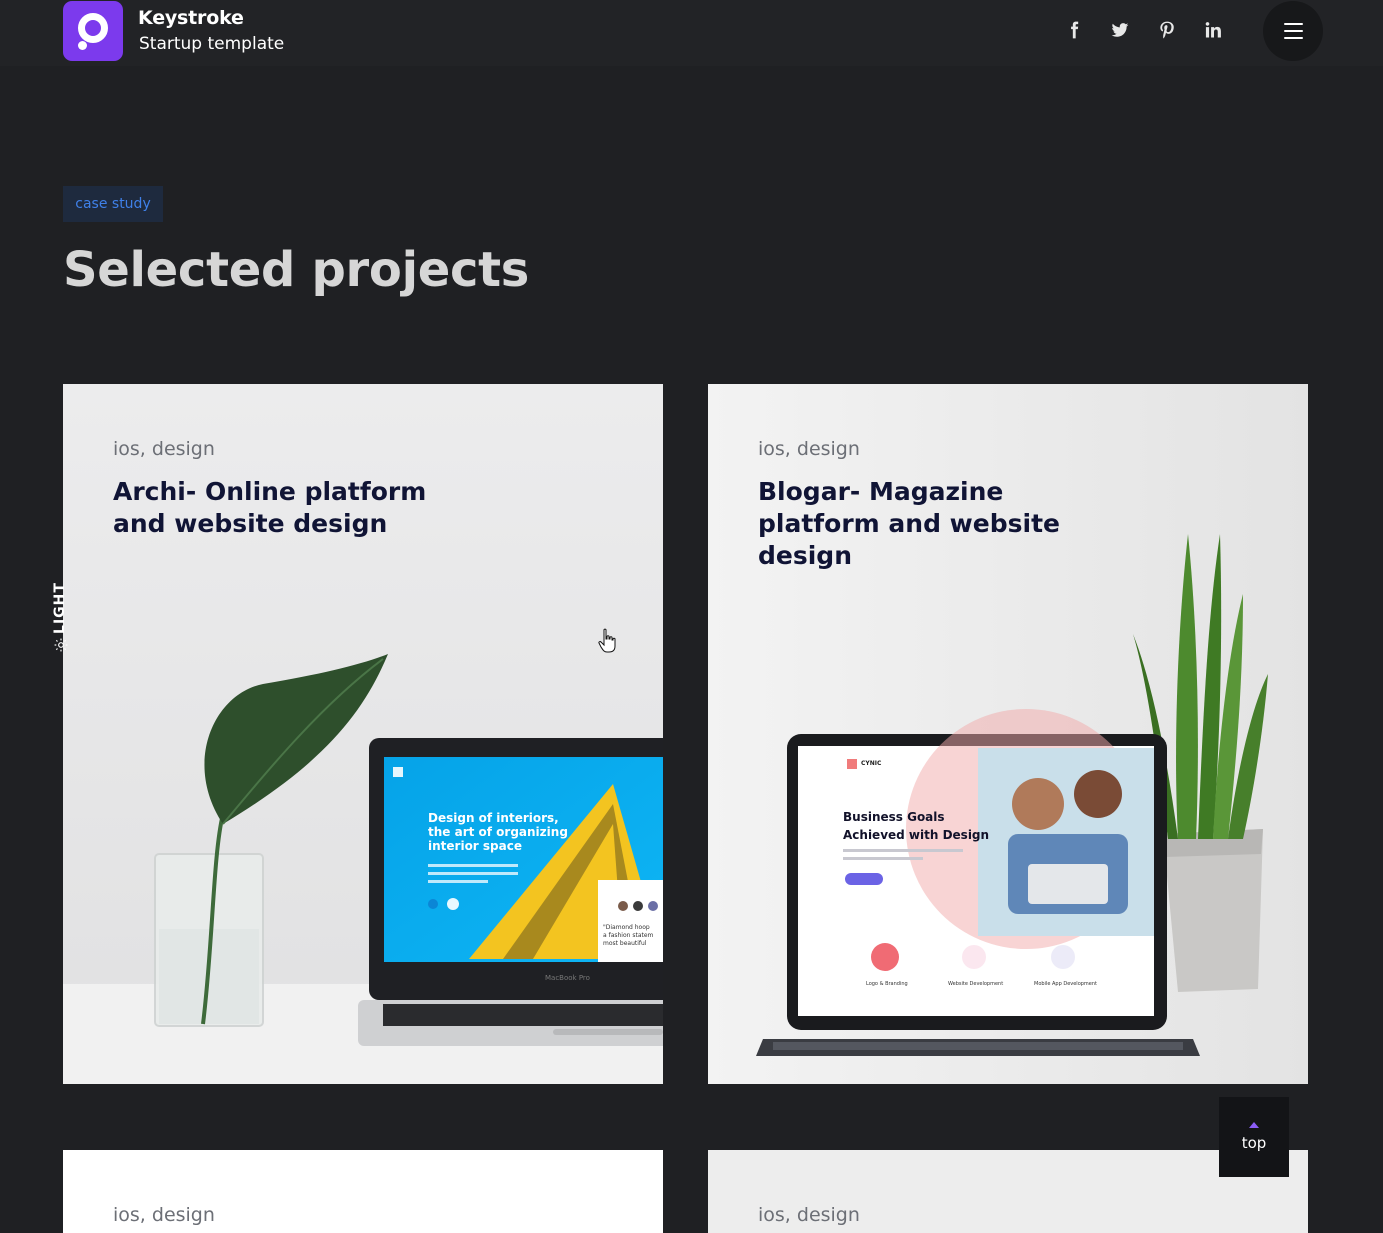 The width and height of the screenshot is (1383, 1233). What do you see at coordinates (493, 818) in the screenshot?
I see `svg-text: Design of interiors,` at bounding box center [493, 818].